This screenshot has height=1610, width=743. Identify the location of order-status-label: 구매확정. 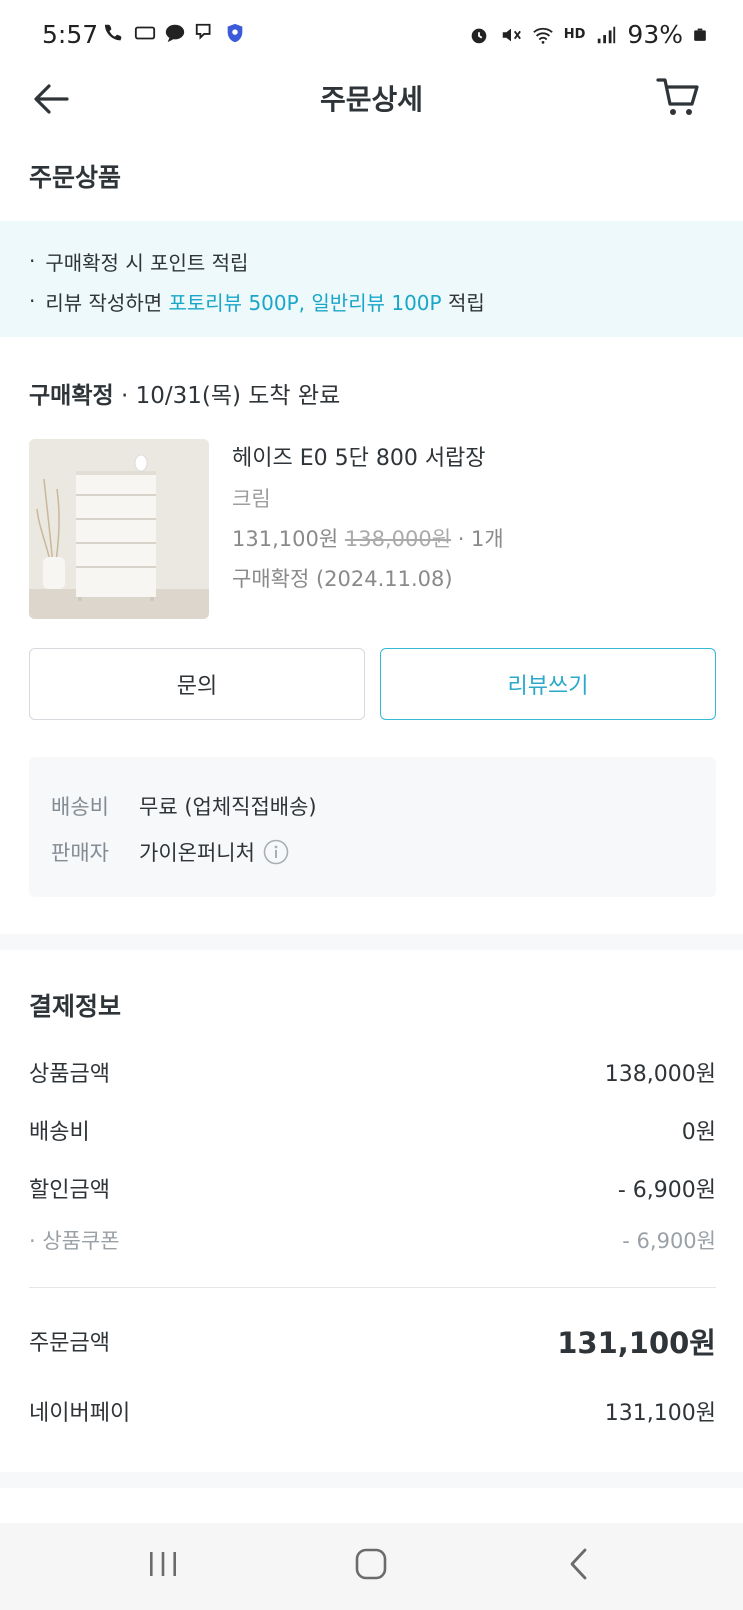
(71, 396).